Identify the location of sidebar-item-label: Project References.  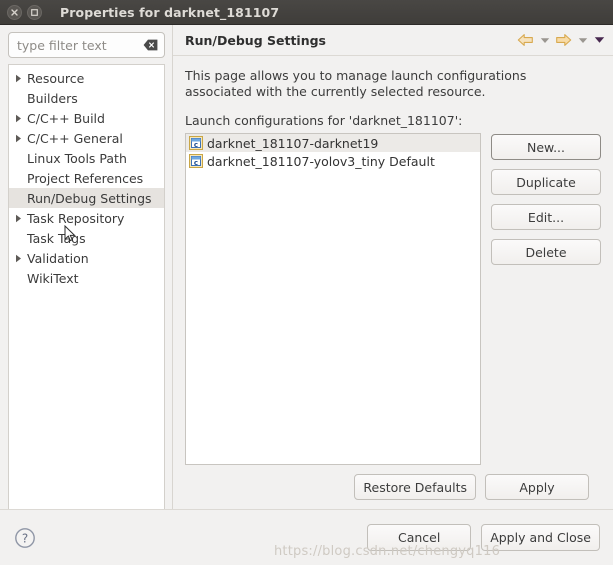
(85, 178).